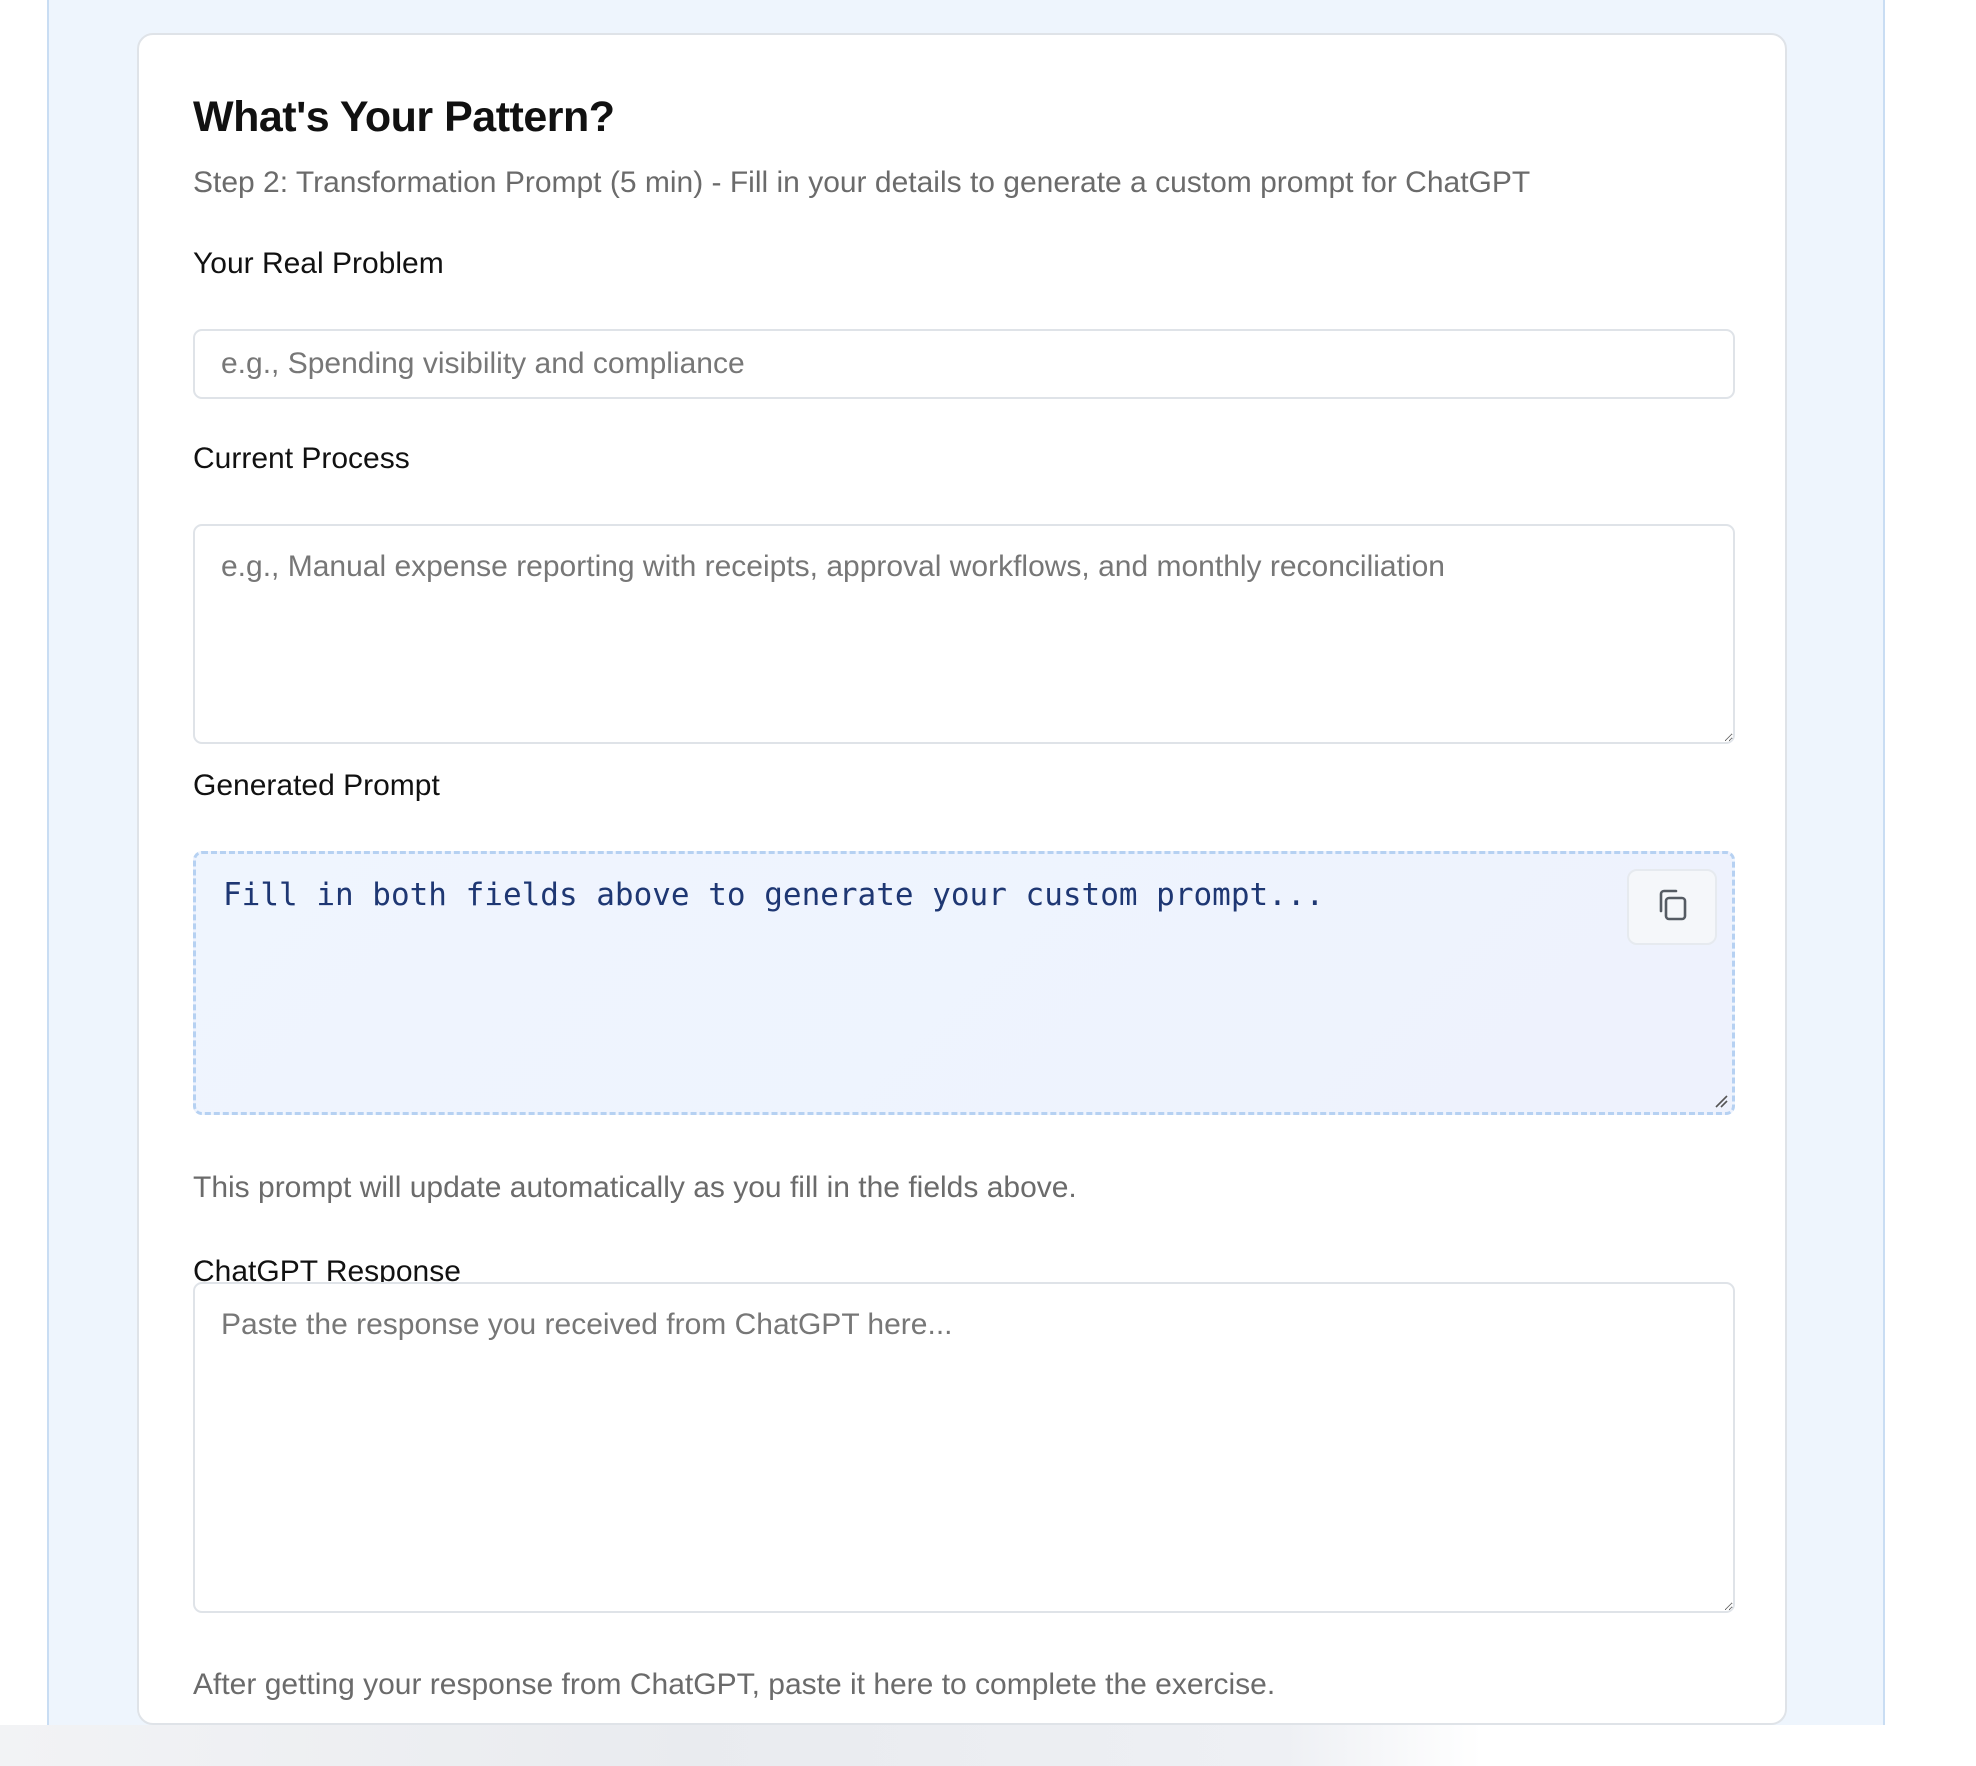  I want to click on response-textarea, so click(964, 1447).